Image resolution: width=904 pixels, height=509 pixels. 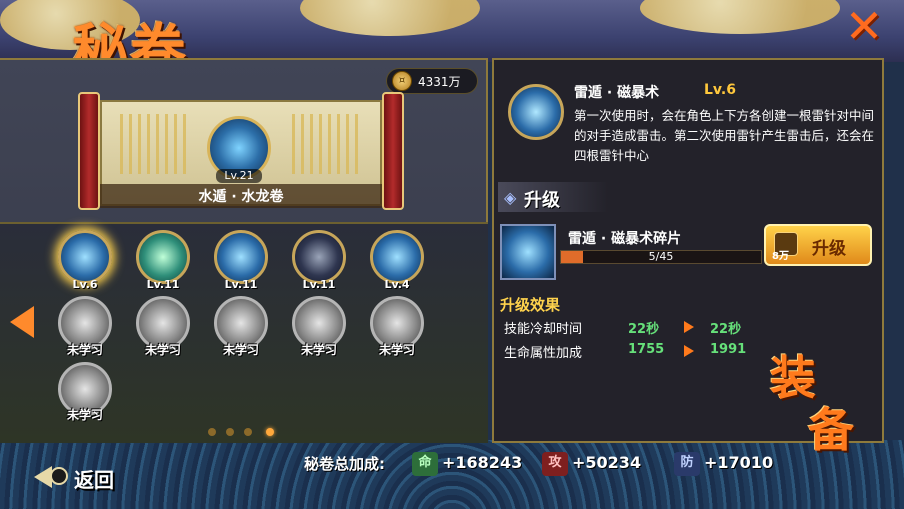 What do you see at coordinates (739, 462) in the screenshot?
I see `defense-stat-value: +17010` at bounding box center [739, 462].